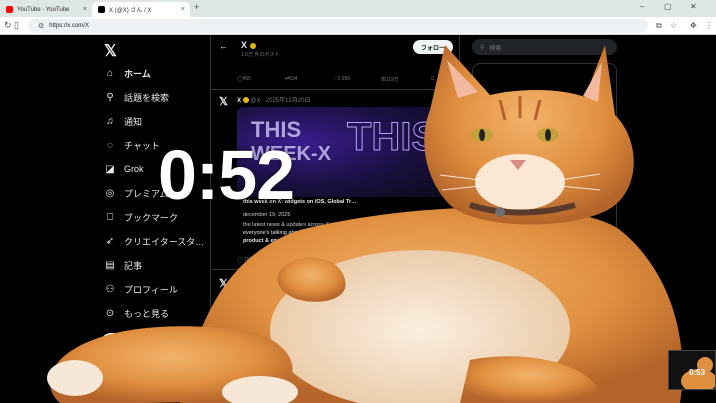 This screenshot has height=403, width=716. Describe the element at coordinates (274, 100) in the screenshot. I see `tweet-header: X @X · 2025年12月20日` at that location.